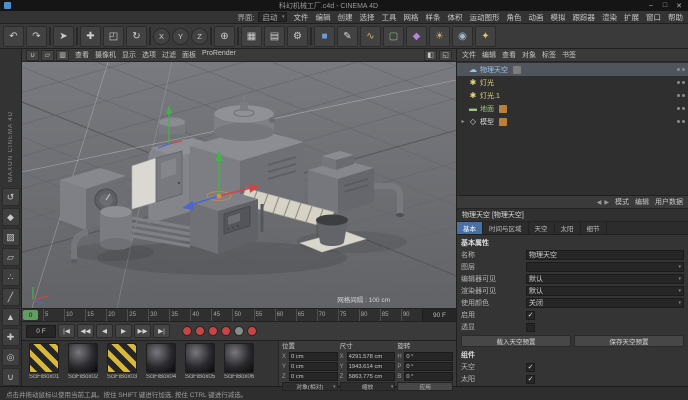 The width and height of the screenshot is (688, 400). What do you see at coordinates (439, 315) in the screenshot?
I see `end-frame-field: 90 F` at bounding box center [439, 315].